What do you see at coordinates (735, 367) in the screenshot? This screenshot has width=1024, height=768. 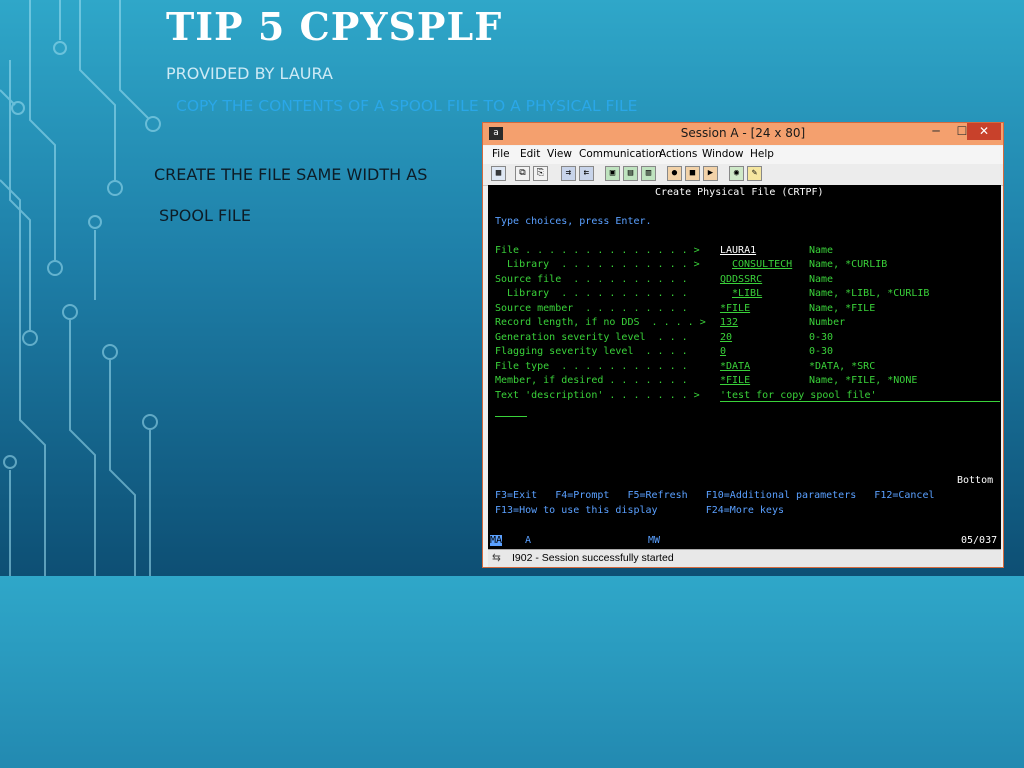 I see `file-type-input: *DATA` at bounding box center [735, 367].